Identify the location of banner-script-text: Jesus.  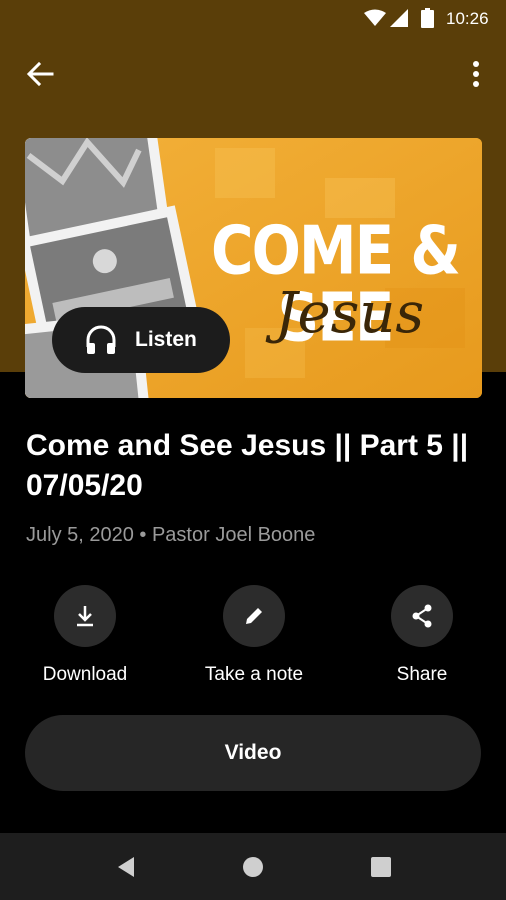
(350, 313).